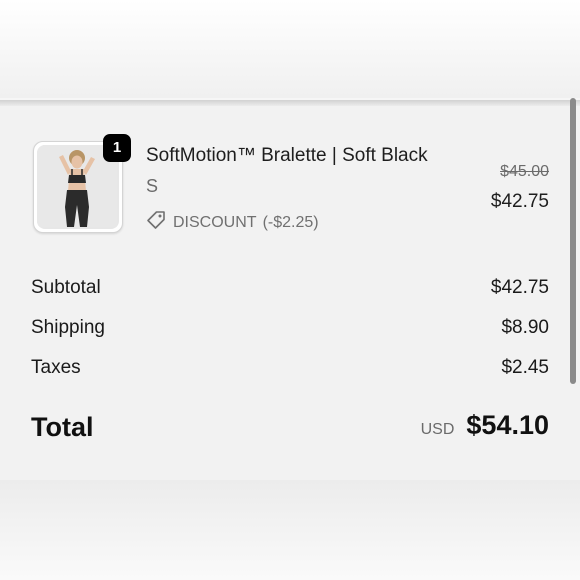  I want to click on total-amount: USD $54.10, so click(485, 425).